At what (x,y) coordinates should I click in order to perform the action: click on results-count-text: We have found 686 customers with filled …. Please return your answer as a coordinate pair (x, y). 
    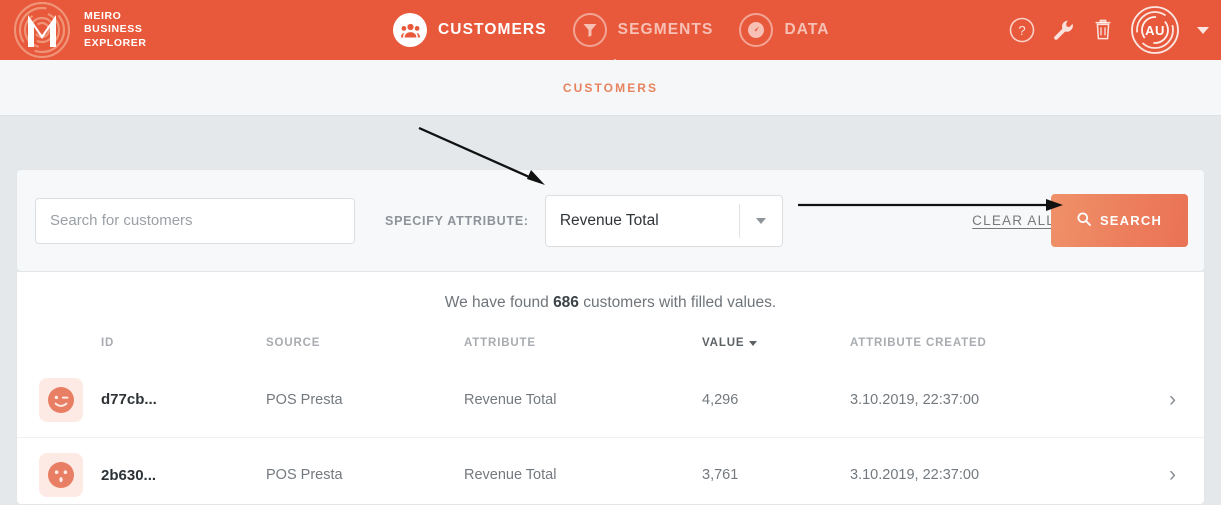
    Looking at the image, I should click on (610, 292).